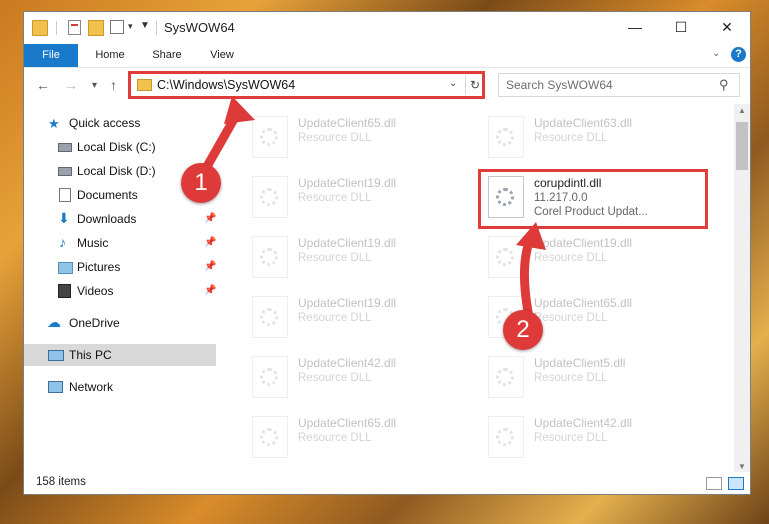 Image resolution: width=769 pixels, height=524 pixels. What do you see at coordinates (531, 236) in the screenshot?
I see `arrow-2-head` at bounding box center [531, 236].